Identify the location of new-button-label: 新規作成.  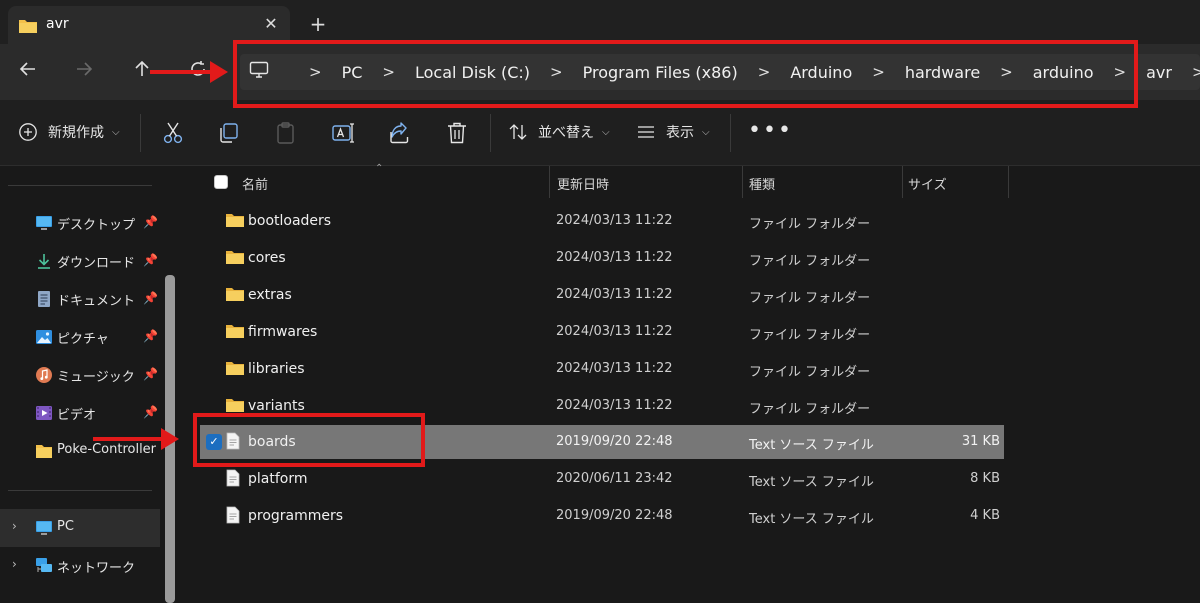
(76, 133).